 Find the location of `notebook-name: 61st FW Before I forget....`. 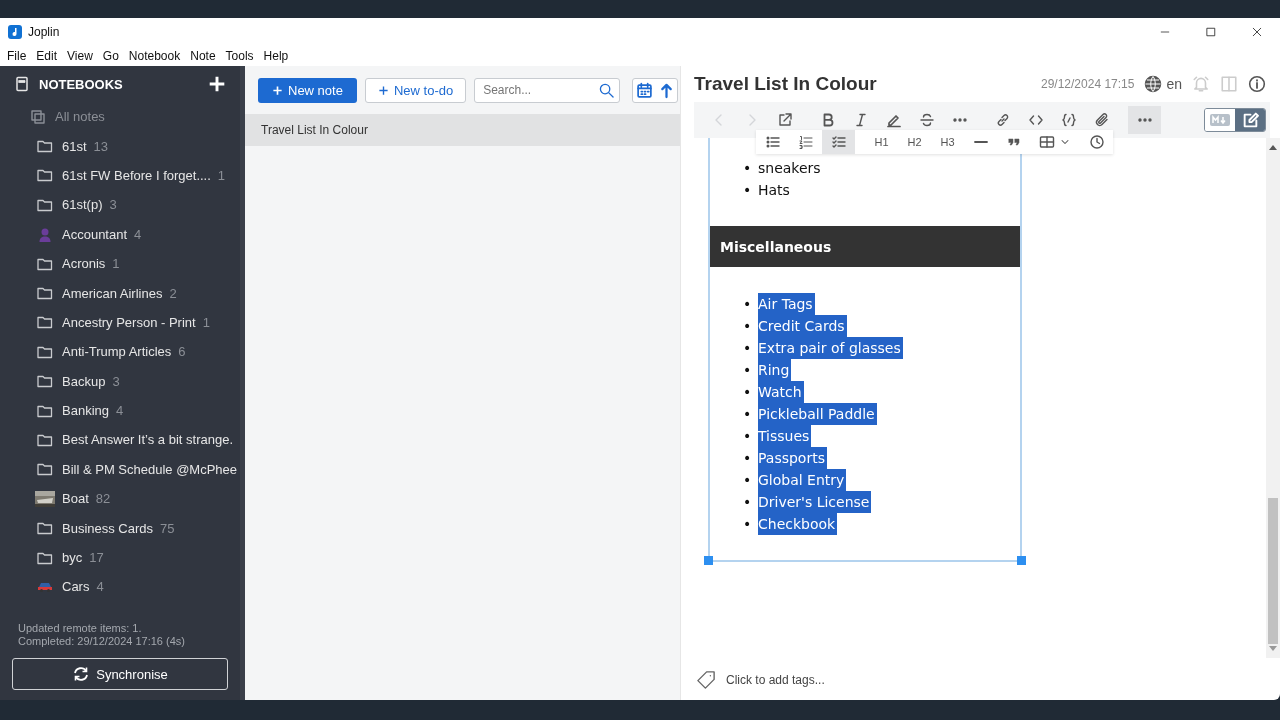

notebook-name: 61st FW Before I forget.... is located at coordinates (136, 175).